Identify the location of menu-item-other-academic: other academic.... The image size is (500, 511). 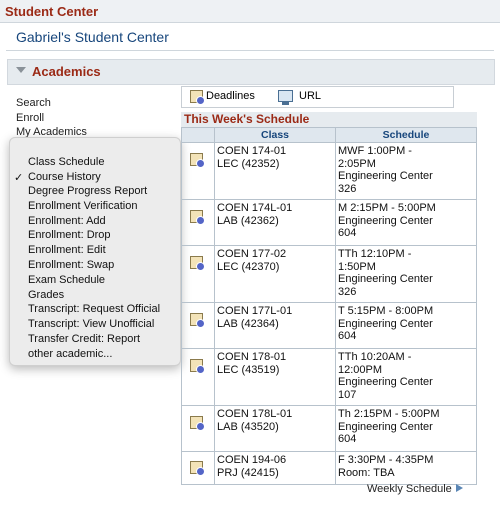
(70, 354).